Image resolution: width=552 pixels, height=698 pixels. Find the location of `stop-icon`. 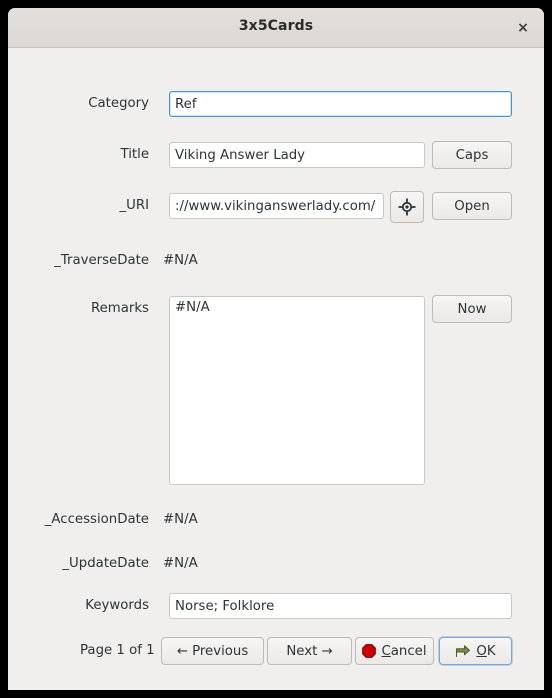

stop-icon is located at coordinates (369, 651).